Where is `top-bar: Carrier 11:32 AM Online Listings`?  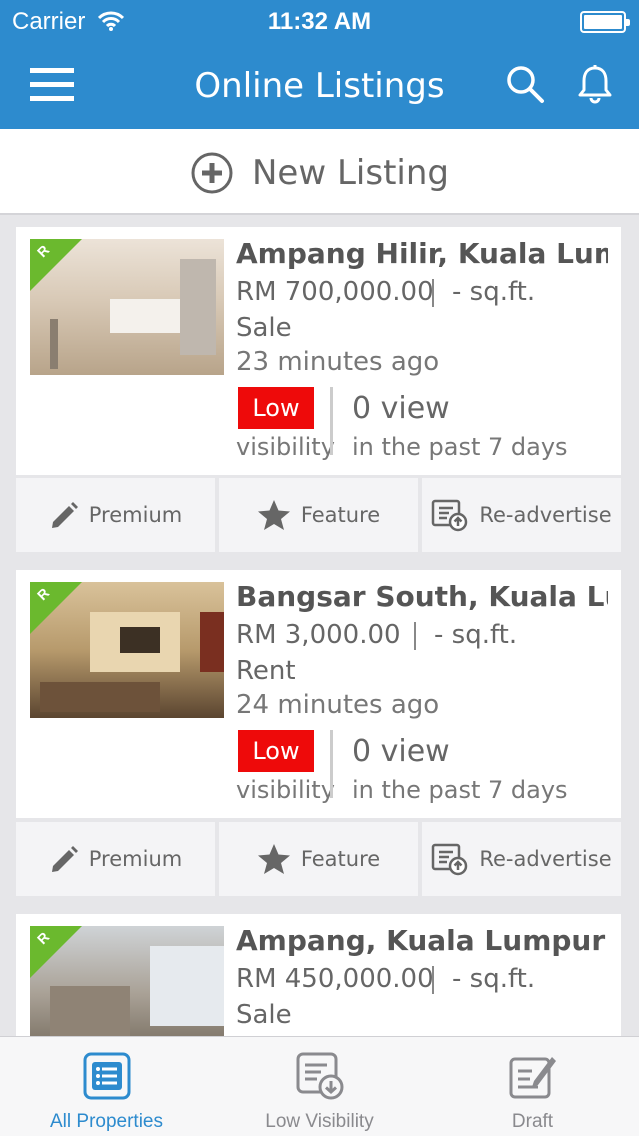
top-bar: Carrier 11:32 AM Online Listings is located at coordinates (319, 64).